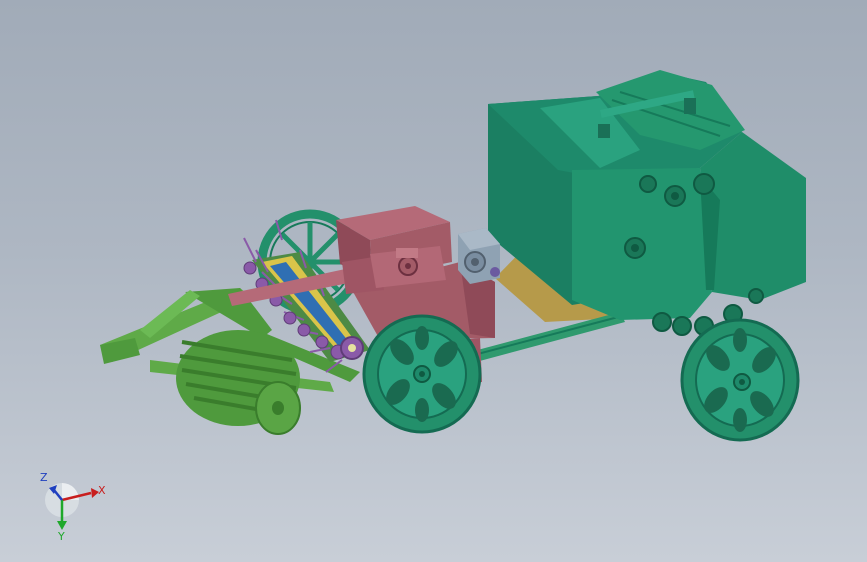 The height and width of the screenshot is (562, 867). I want to click on right-wheel, so click(740, 380).